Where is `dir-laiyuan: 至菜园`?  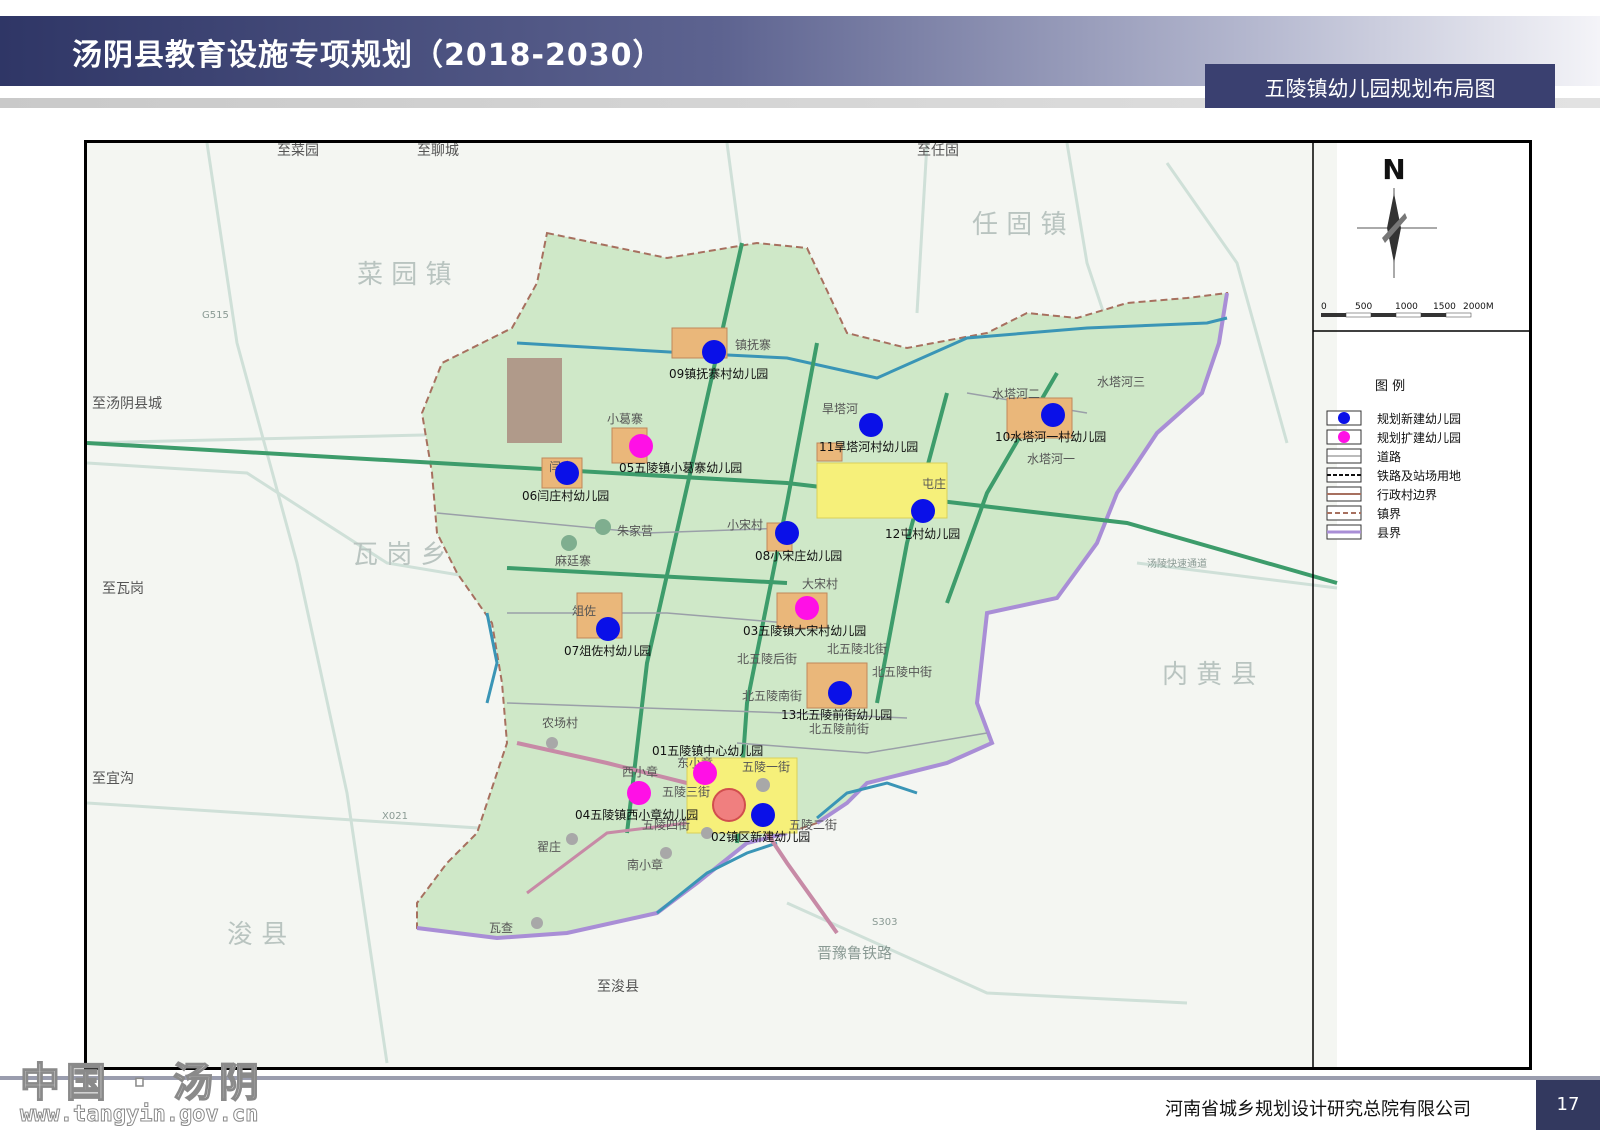
dir-laiyuan: 至菜园 is located at coordinates (298, 151).